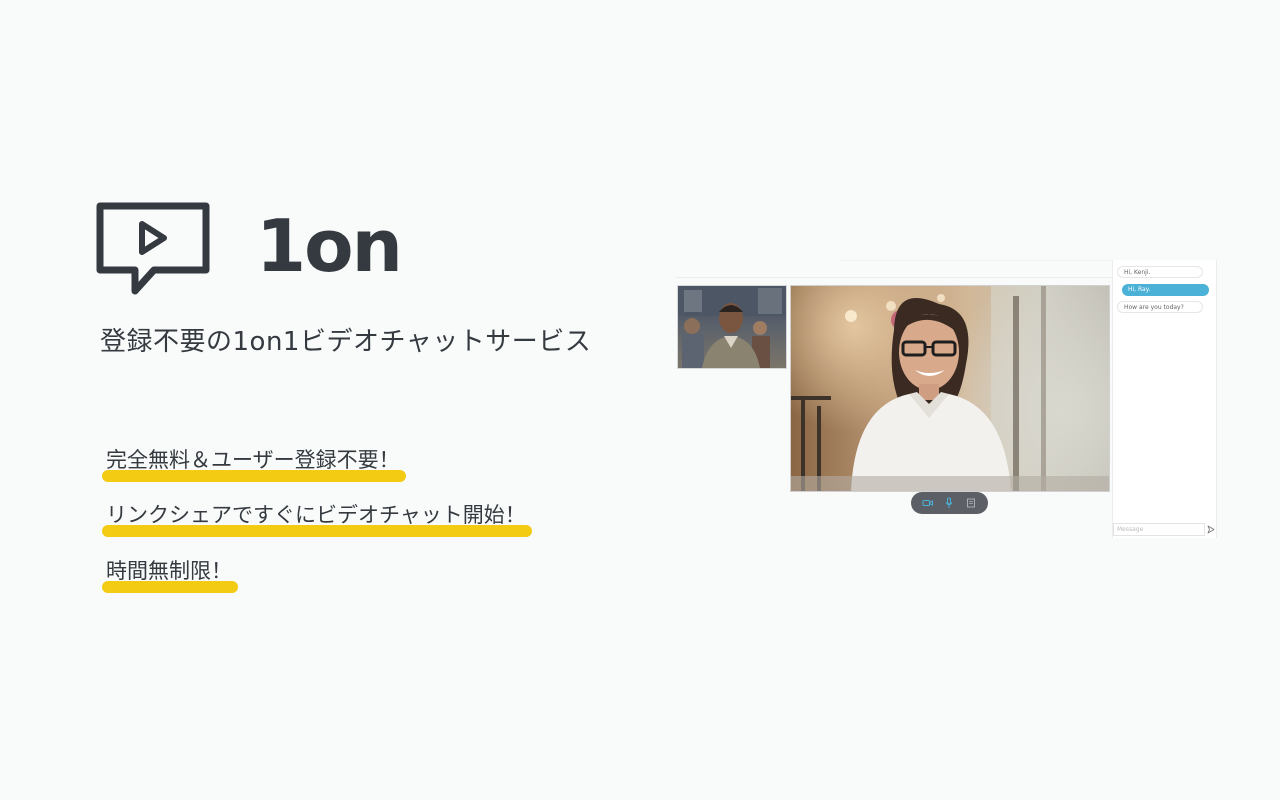 Image resolution: width=1280 pixels, height=800 pixels. I want to click on chat-message-incoming: Hi, Kenji., so click(1160, 272).